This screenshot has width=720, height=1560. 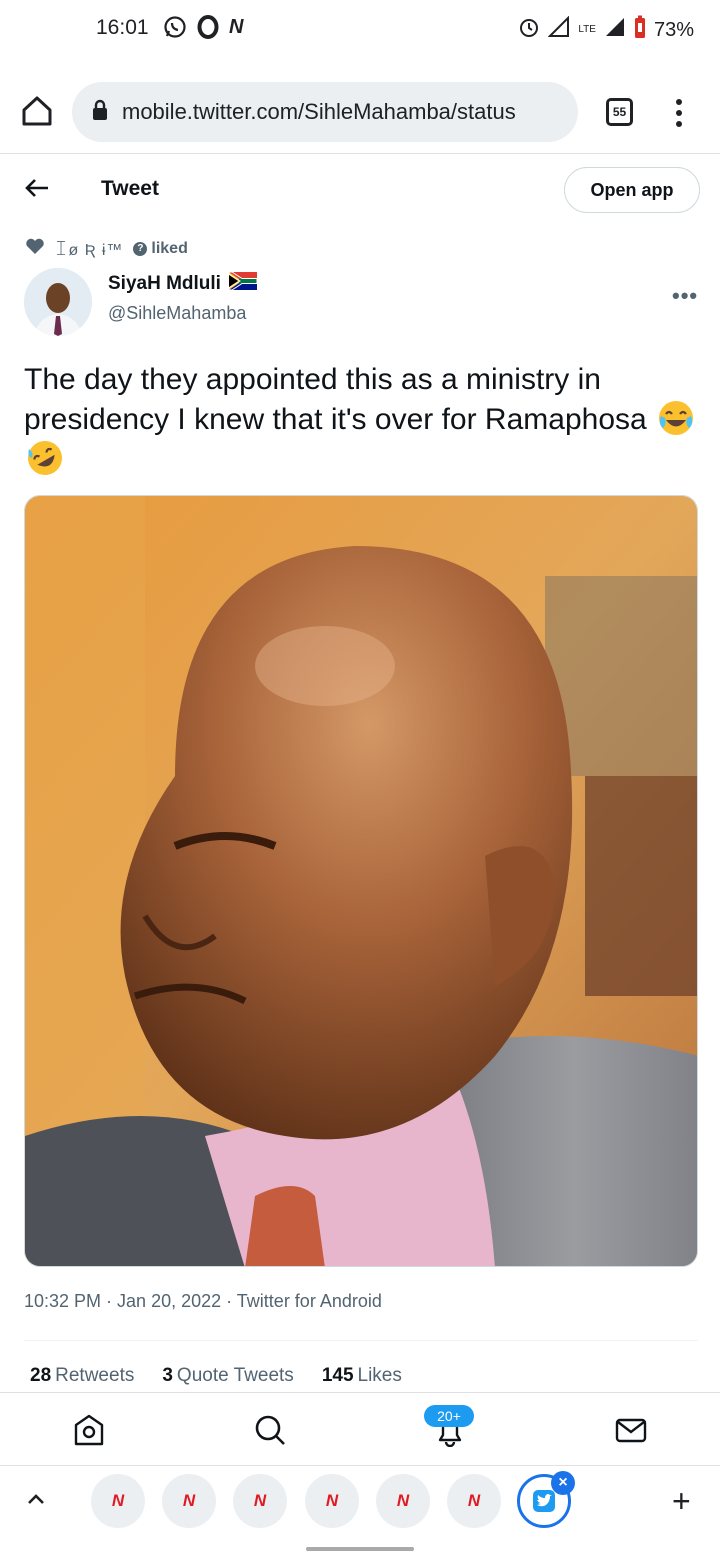 I want to click on opera-icon, so click(x=208, y=27).